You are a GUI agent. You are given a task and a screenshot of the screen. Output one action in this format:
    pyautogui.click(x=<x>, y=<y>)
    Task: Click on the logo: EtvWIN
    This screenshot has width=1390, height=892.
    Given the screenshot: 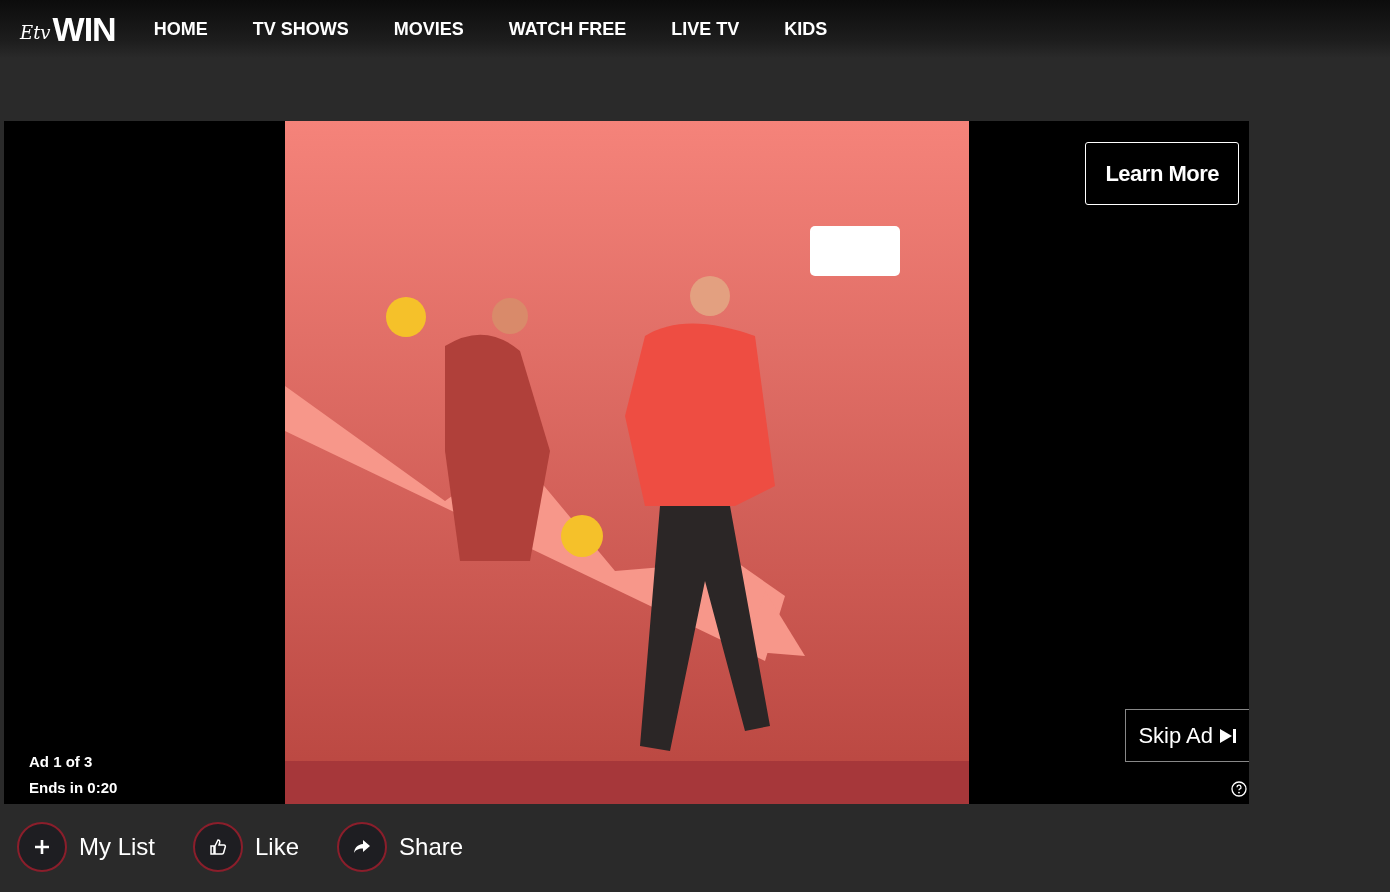 What is the action you would take?
    pyautogui.click(x=68, y=29)
    